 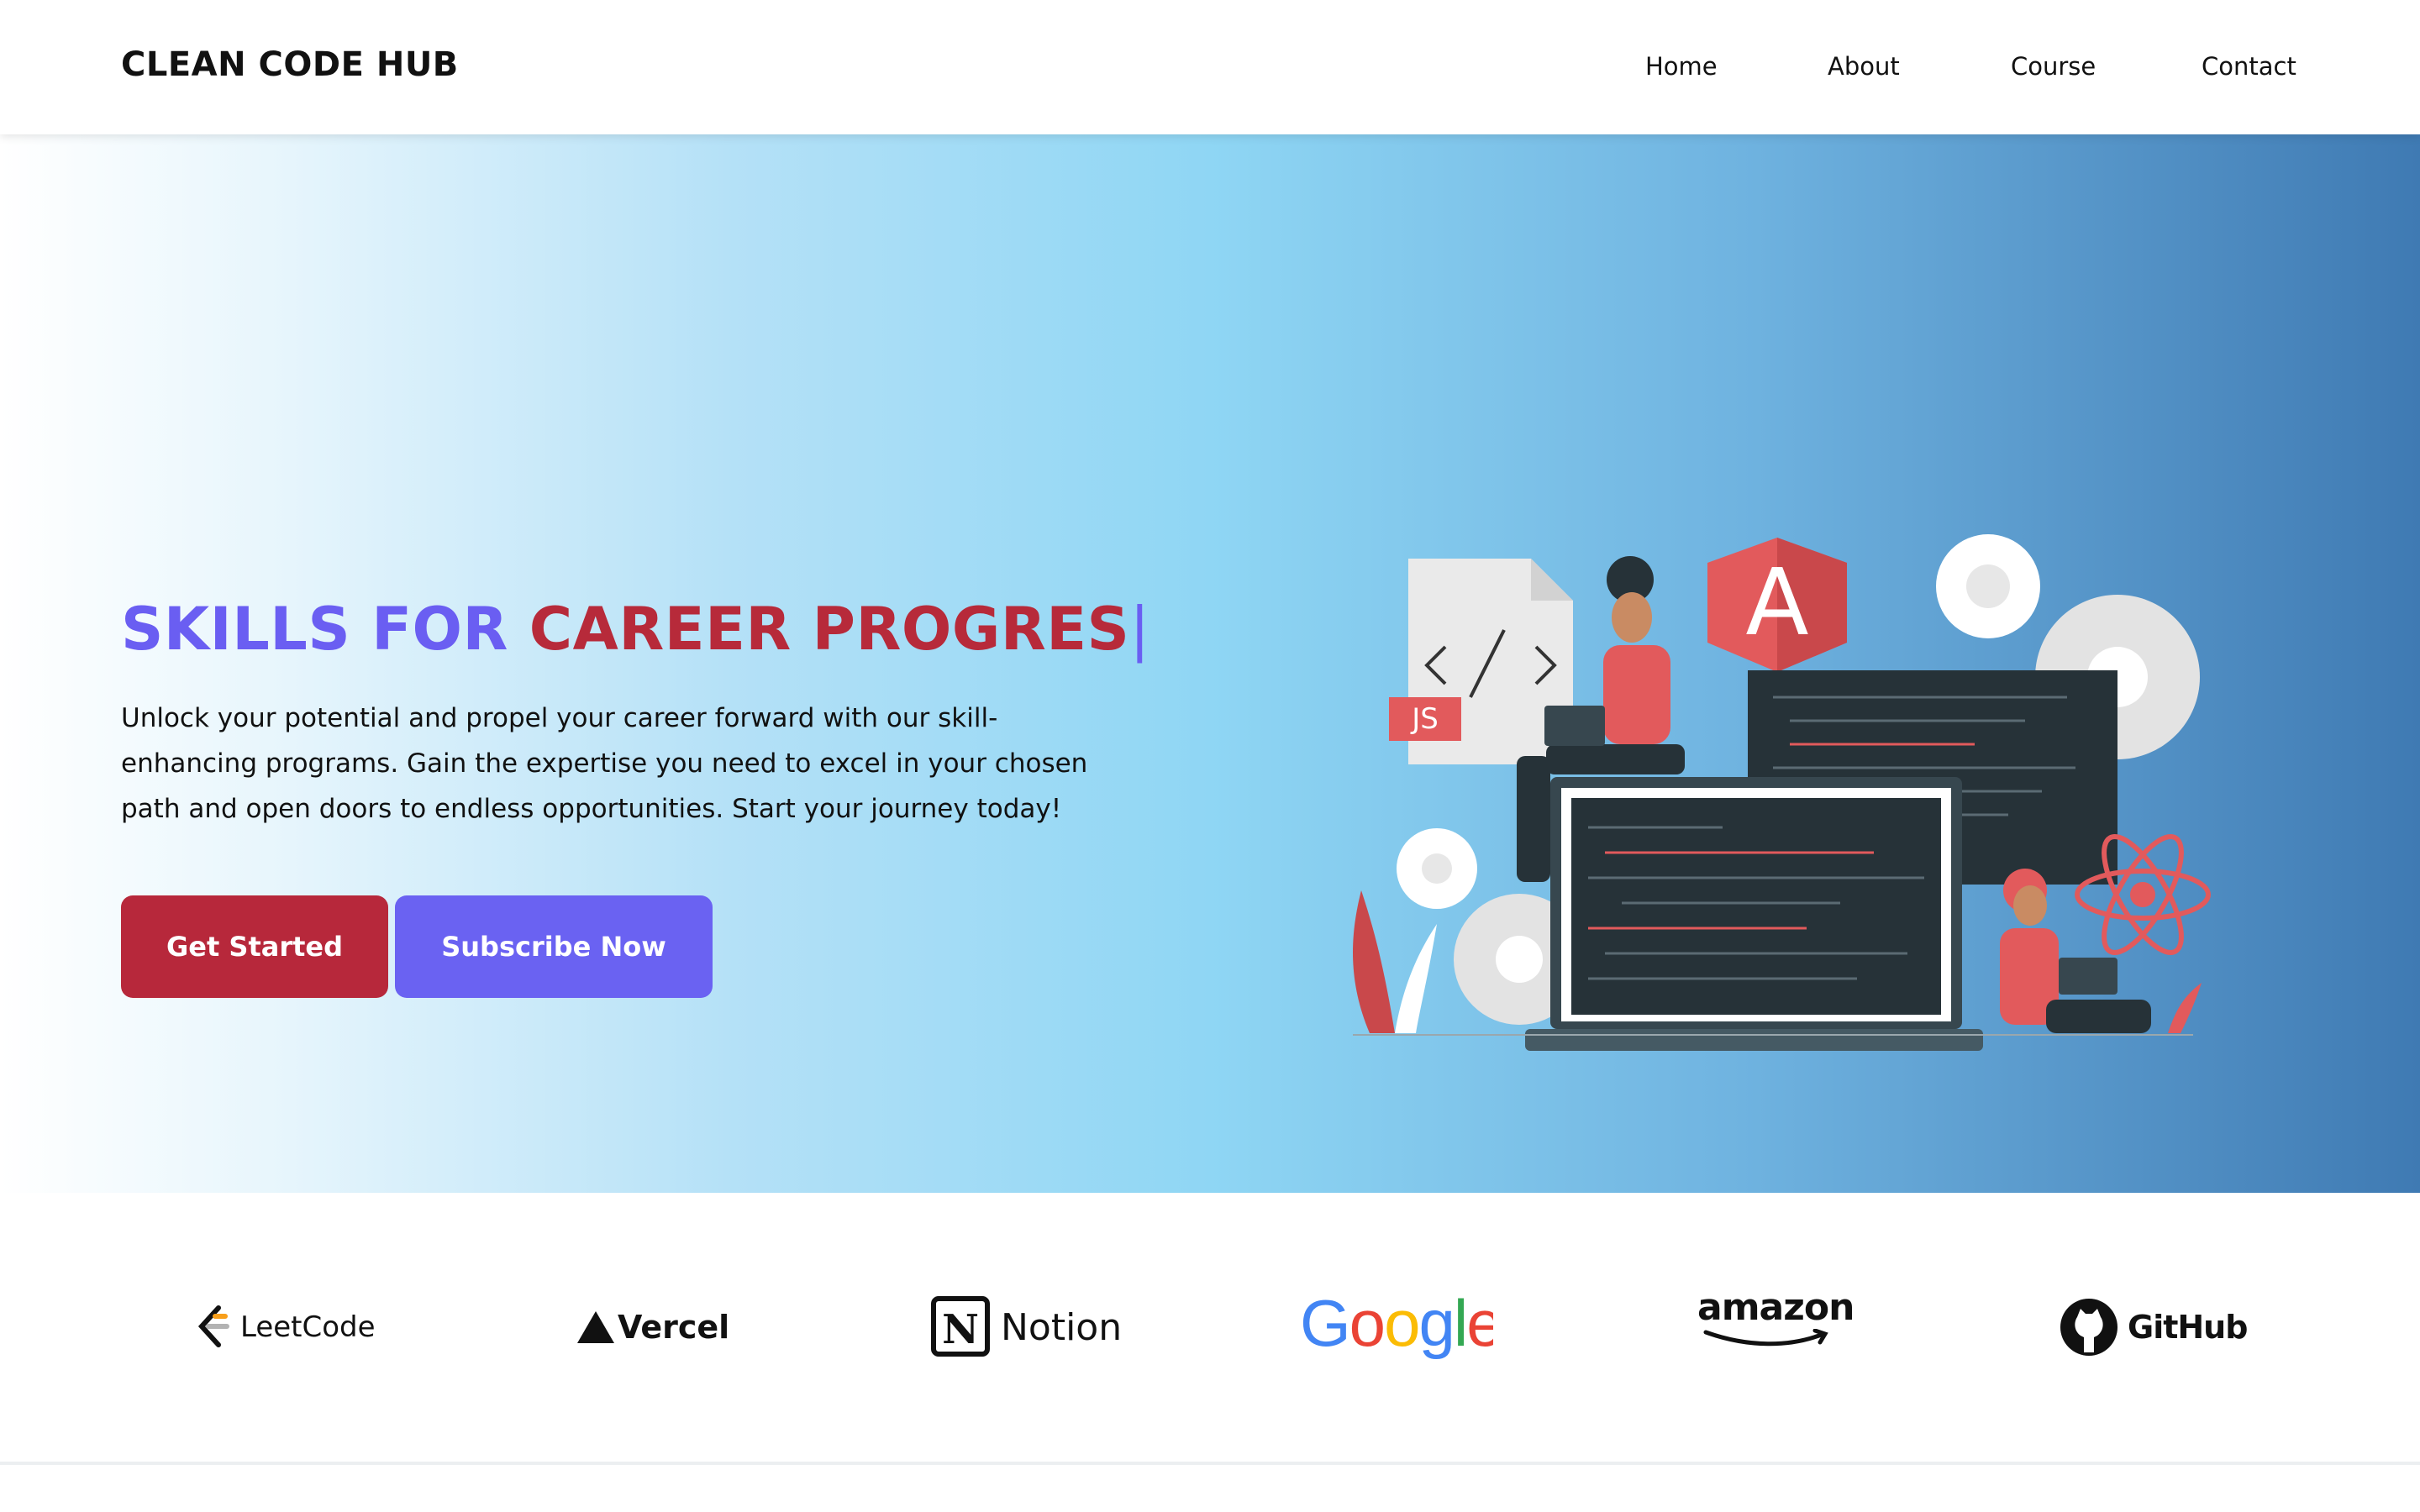 I want to click on github-octocat-icon, so click(x=2089, y=1327).